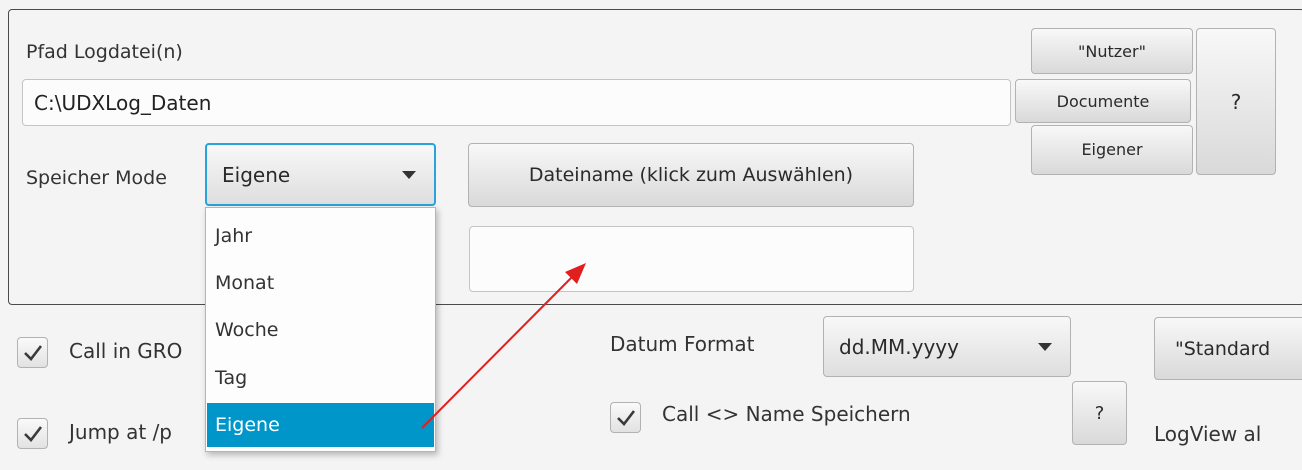 This screenshot has width=1302, height=470. Describe the element at coordinates (1228, 348) in the screenshot. I see `standard-button: "Standard` at that location.